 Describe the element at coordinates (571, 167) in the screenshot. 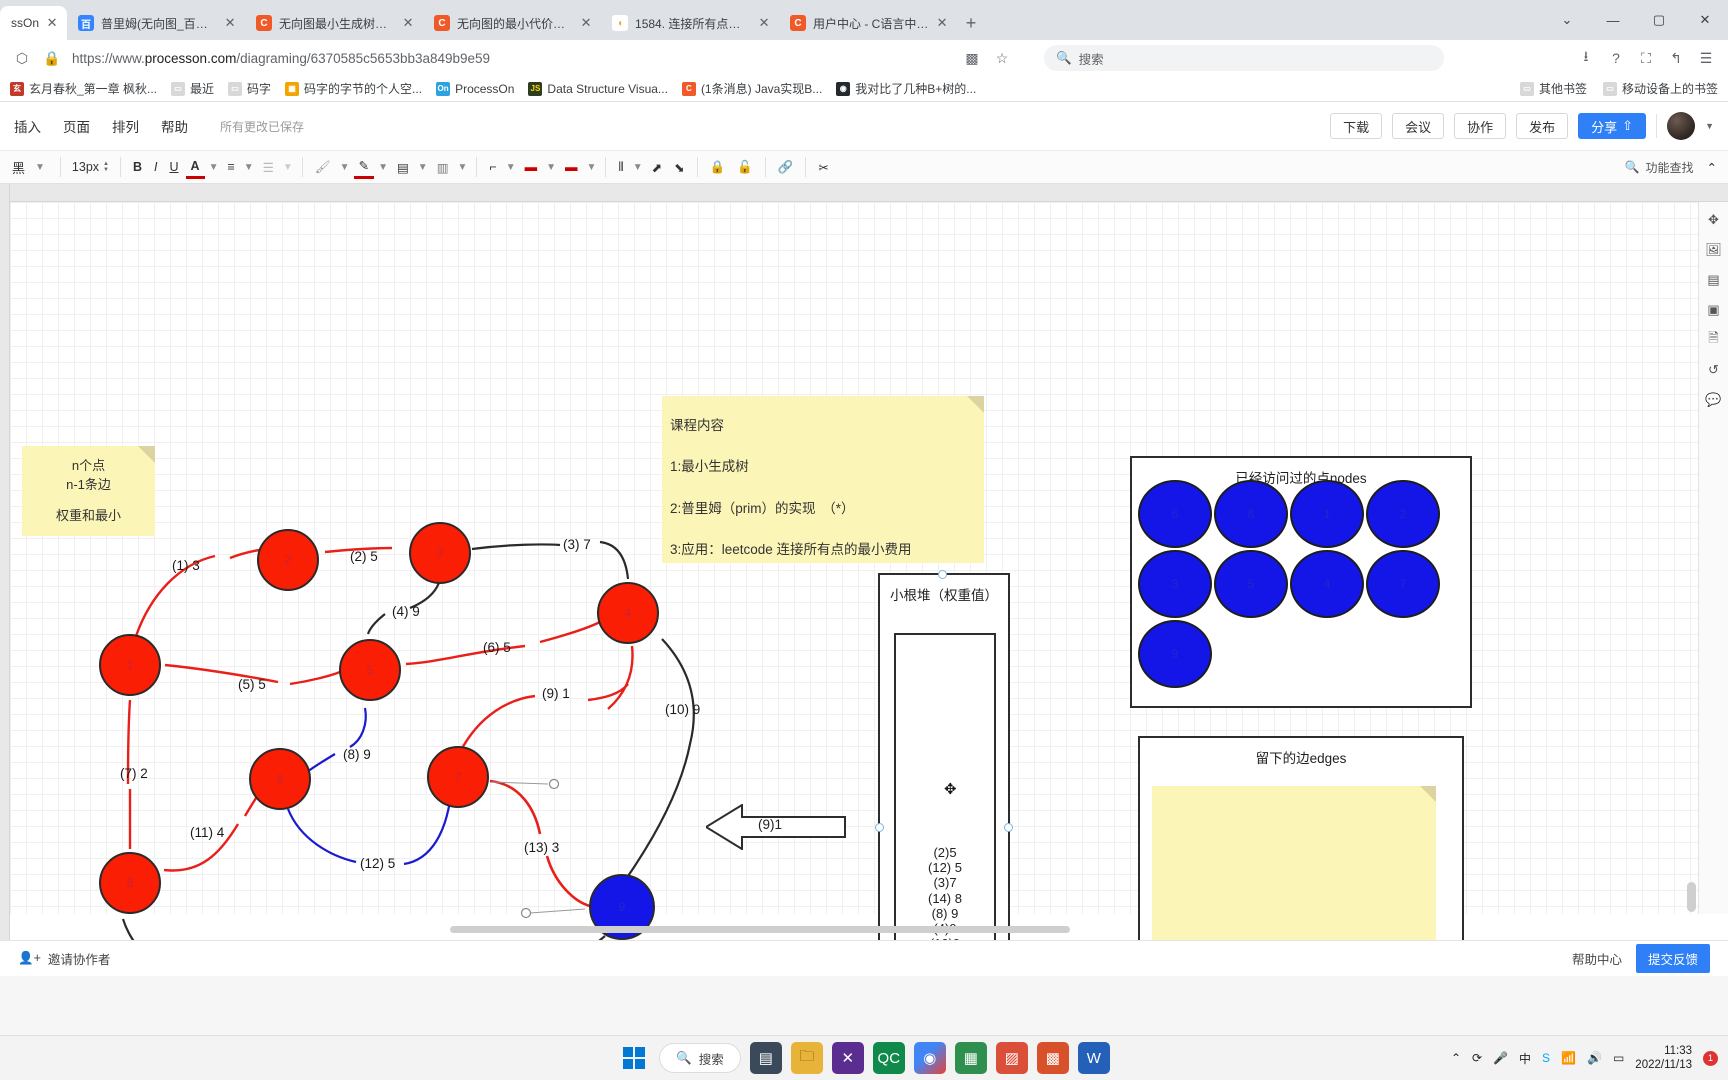

I see `line-end-button: ▬` at that location.